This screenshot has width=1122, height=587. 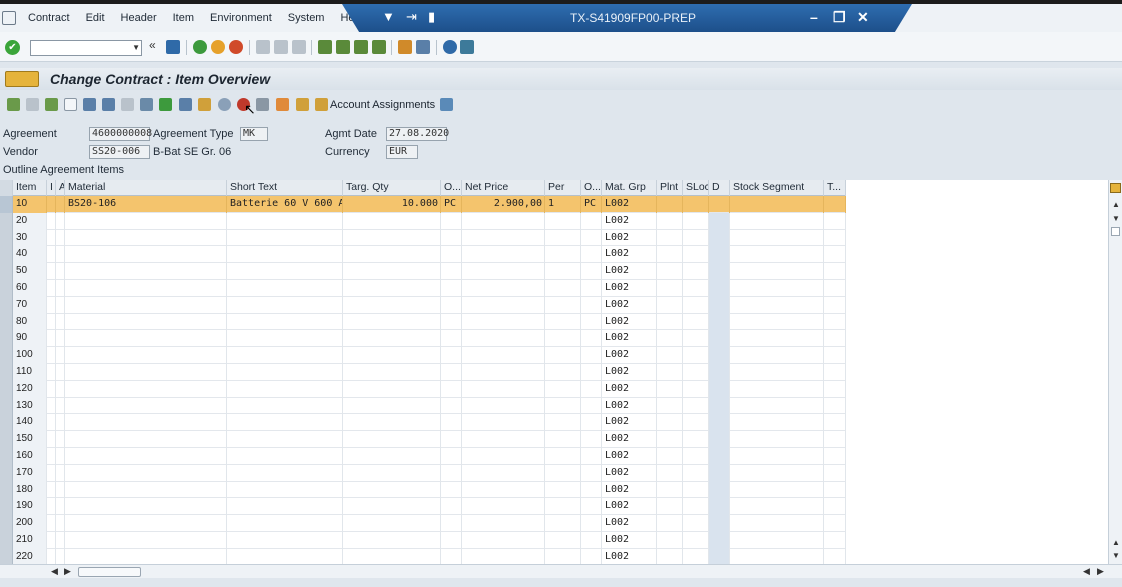 What do you see at coordinates (777, 188) in the screenshot?
I see `col-header-stock-segment: Stock Segment` at bounding box center [777, 188].